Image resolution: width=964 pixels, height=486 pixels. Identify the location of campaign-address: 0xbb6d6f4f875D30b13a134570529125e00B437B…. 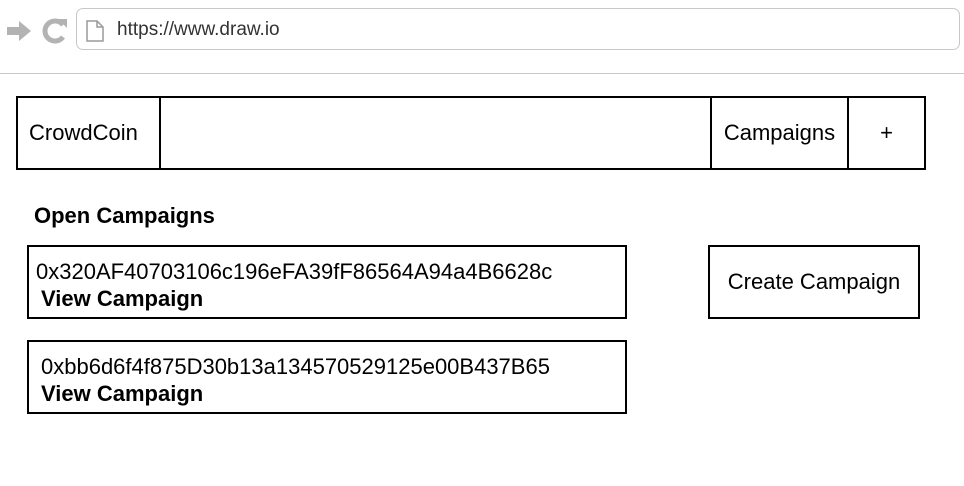
(295, 366).